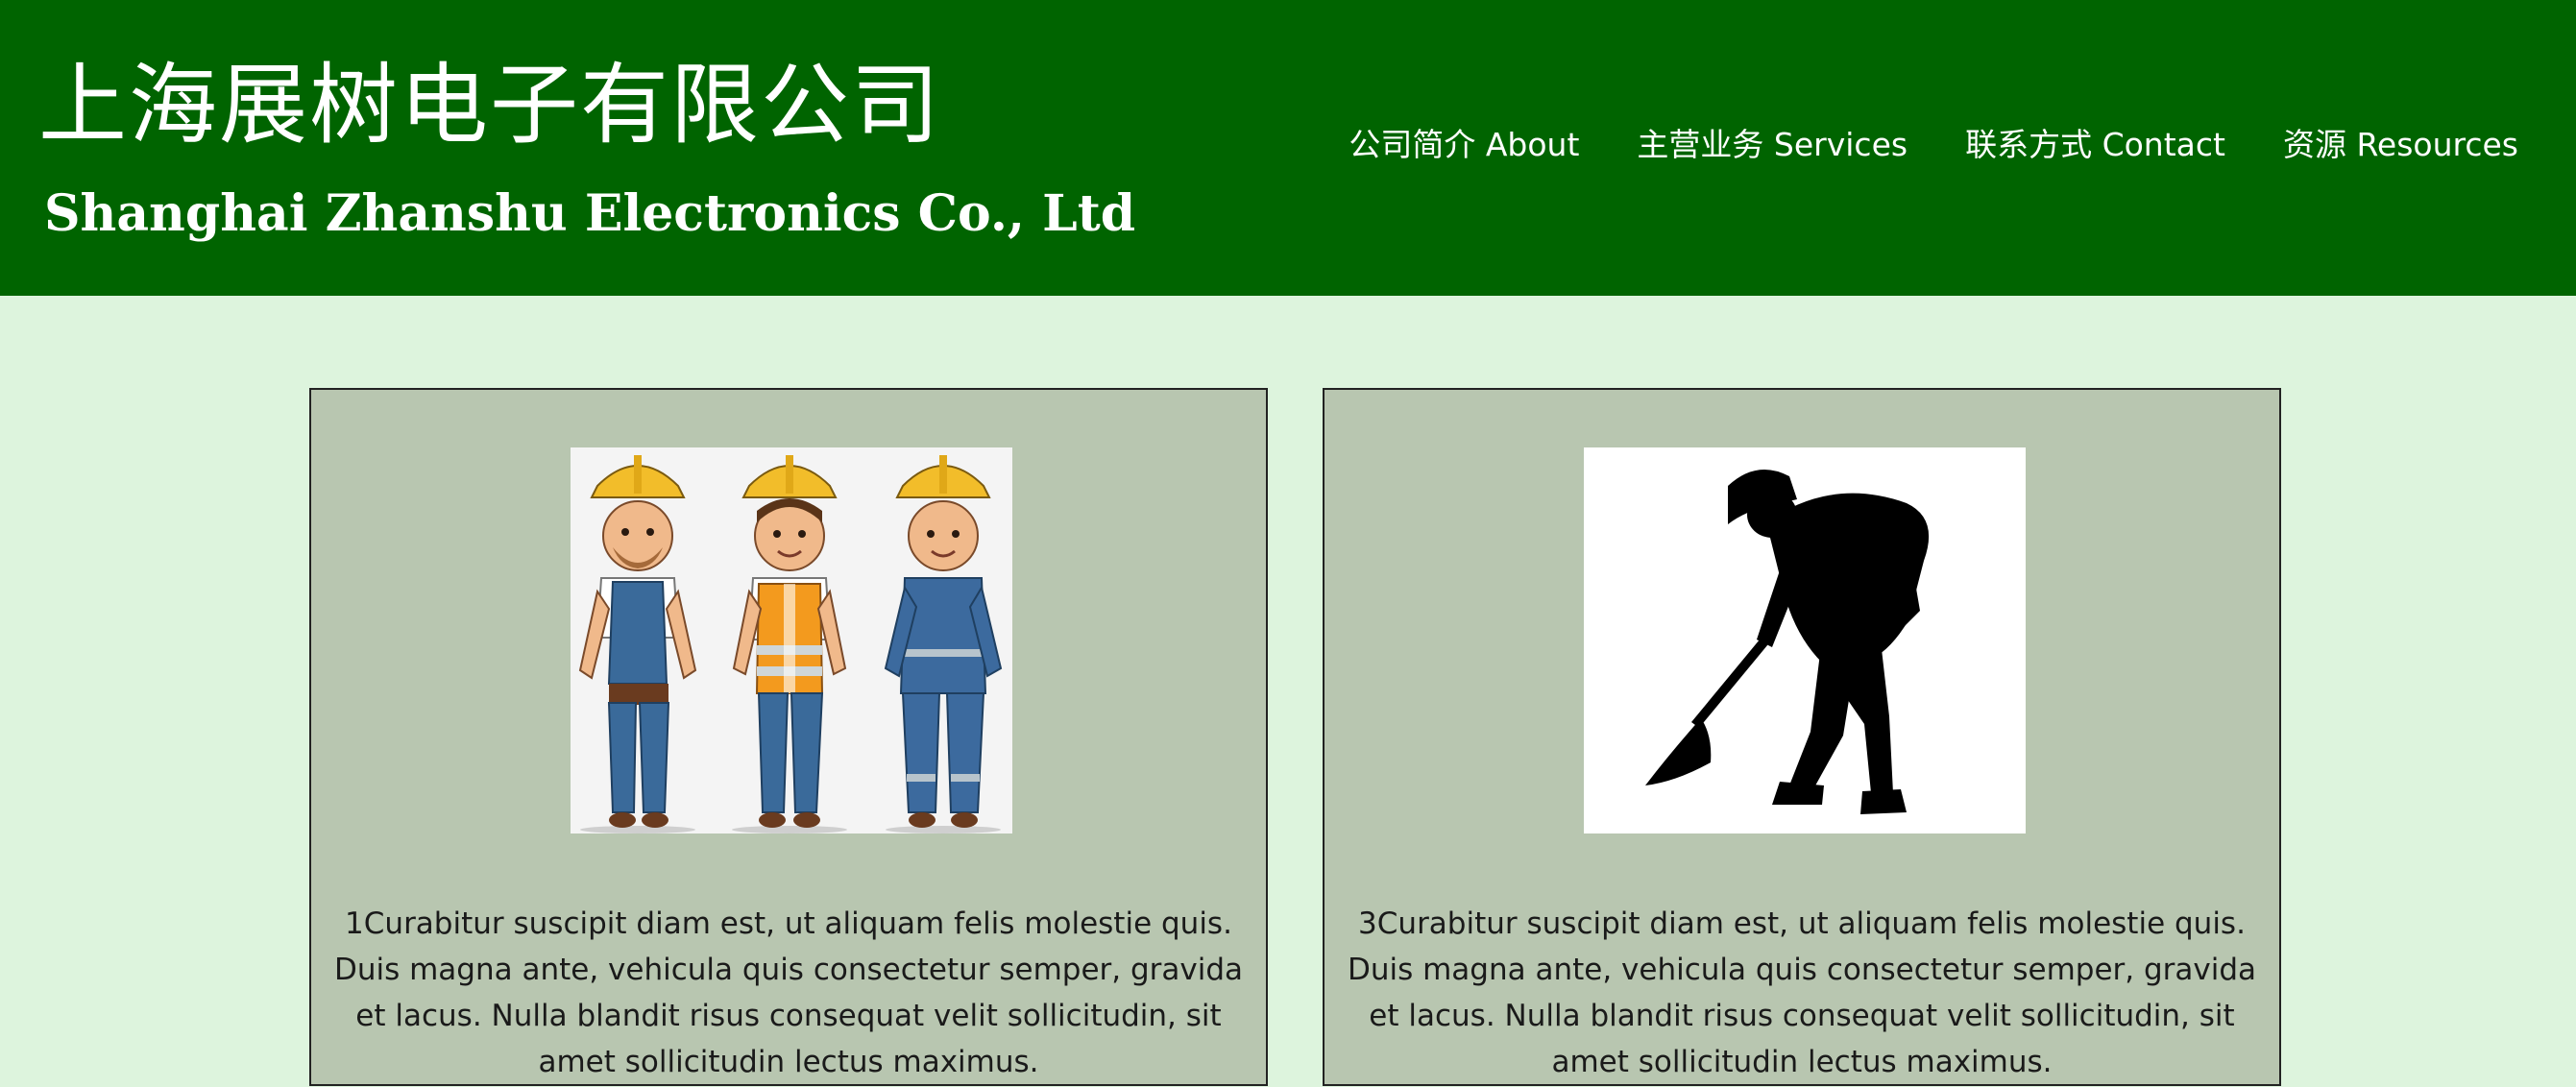  I want to click on nav-item-services: 主营业务 Services, so click(1773, 145).